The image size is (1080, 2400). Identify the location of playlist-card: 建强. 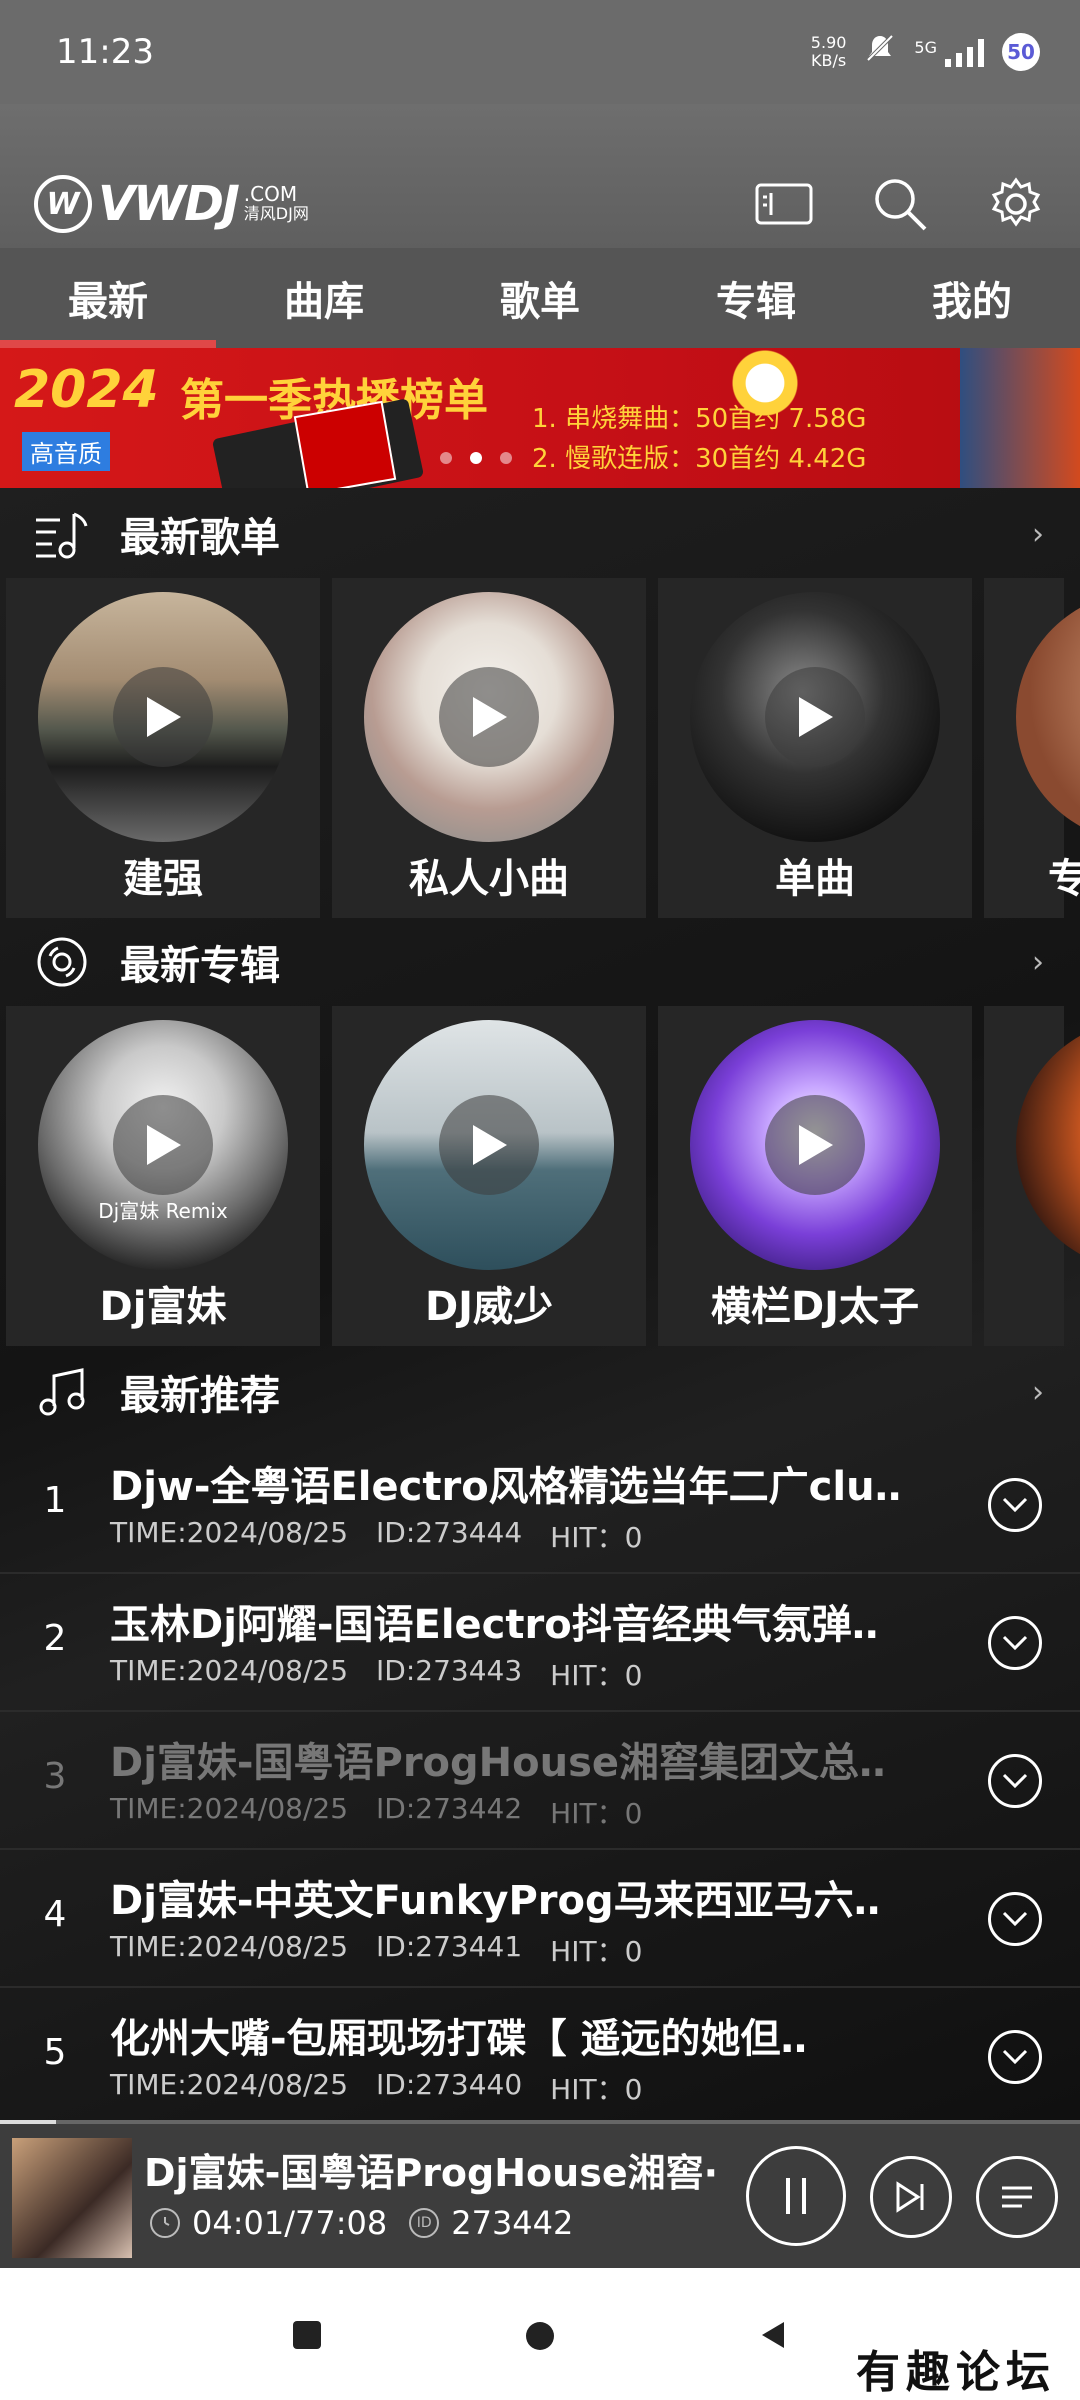
(163, 748).